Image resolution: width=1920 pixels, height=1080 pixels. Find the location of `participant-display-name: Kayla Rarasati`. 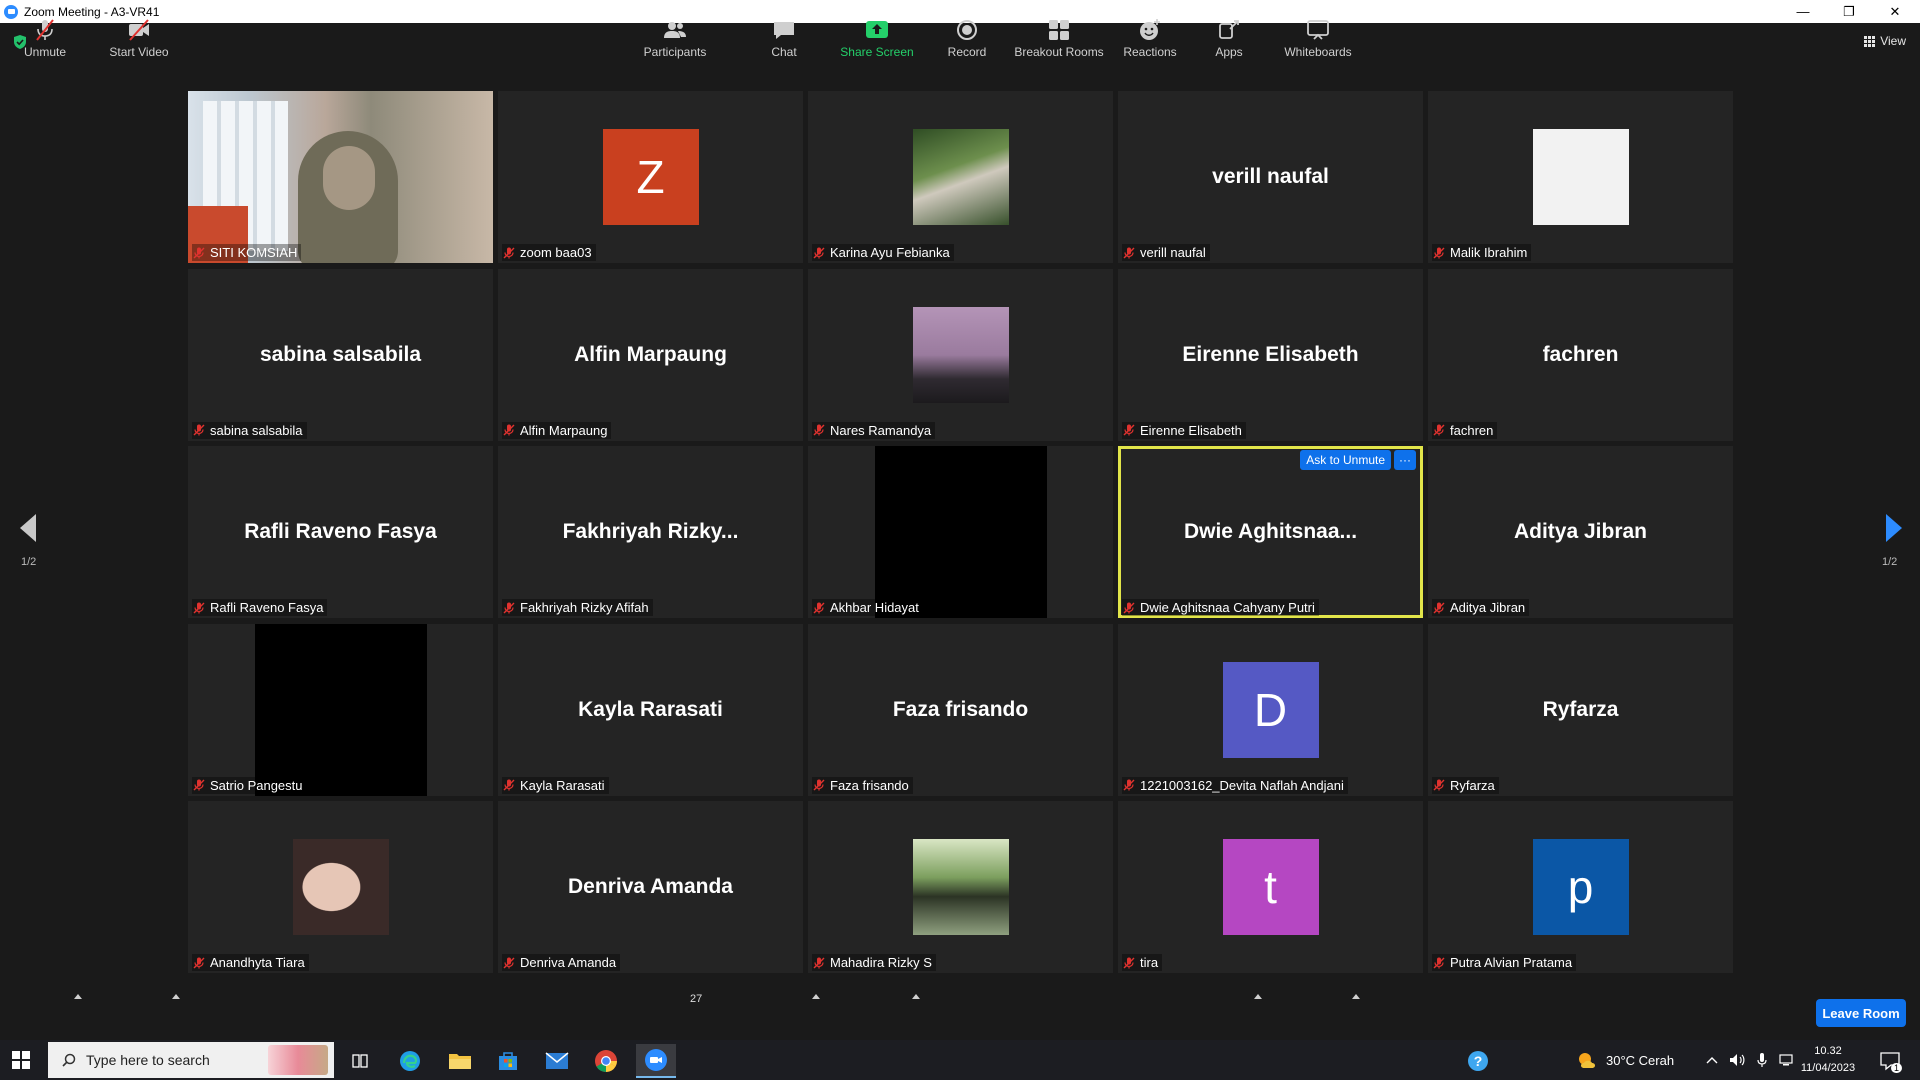

participant-display-name: Kayla Rarasati is located at coordinates (650, 709).